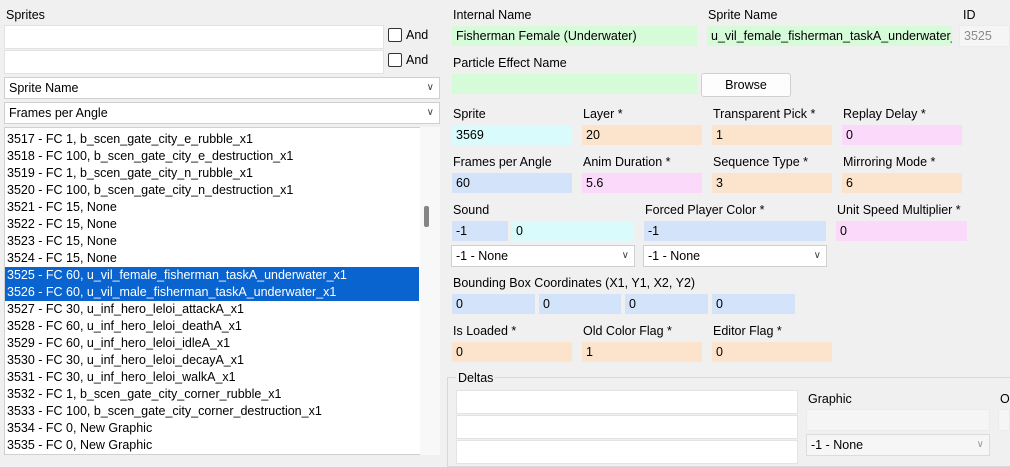 Image resolution: width=1010 pixels, height=467 pixels. Describe the element at coordinates (1004, 420) in the screenshot. I see `cut-off-input` at that location.